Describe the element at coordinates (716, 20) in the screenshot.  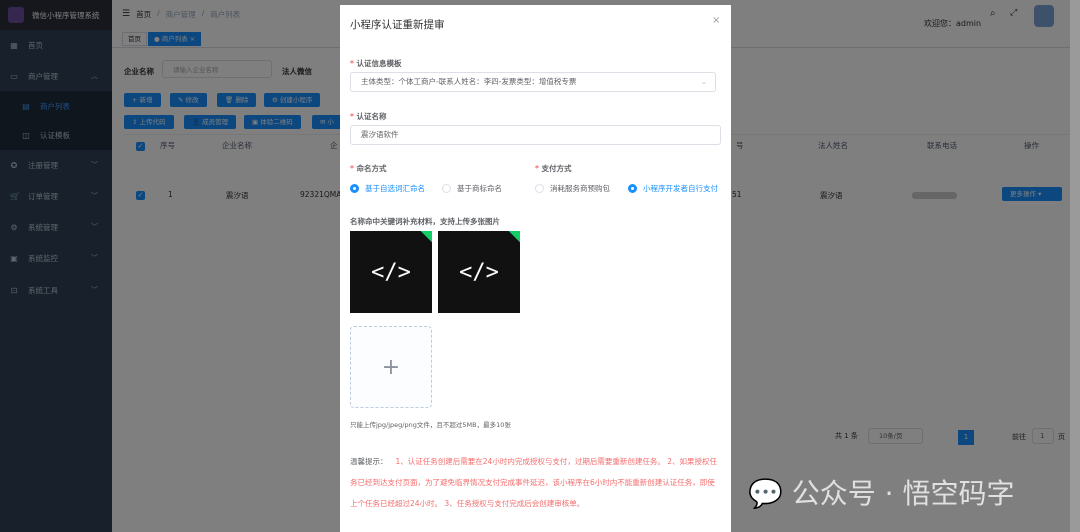
I see `close-icon: ×` at that location.